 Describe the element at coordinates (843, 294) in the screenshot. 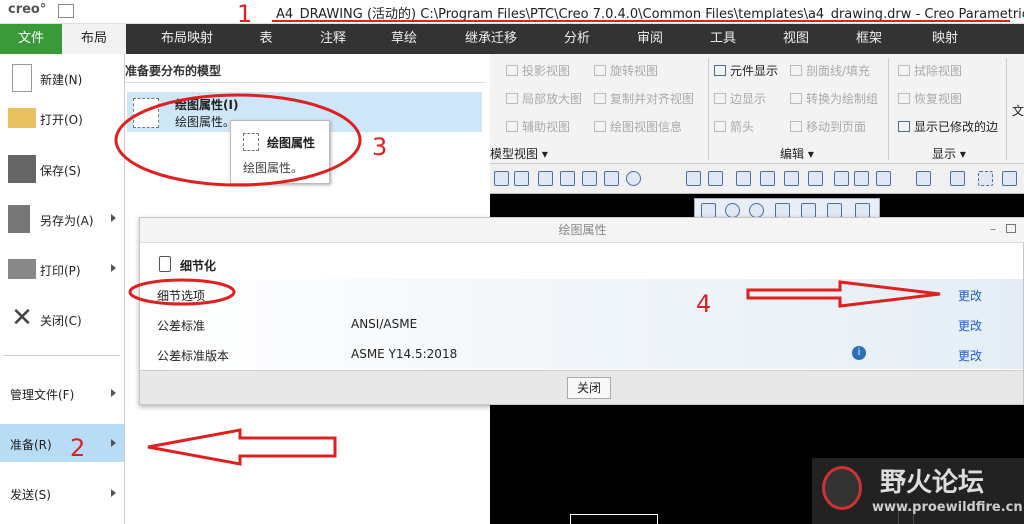

I see `annotation-arrow-right` at that location.